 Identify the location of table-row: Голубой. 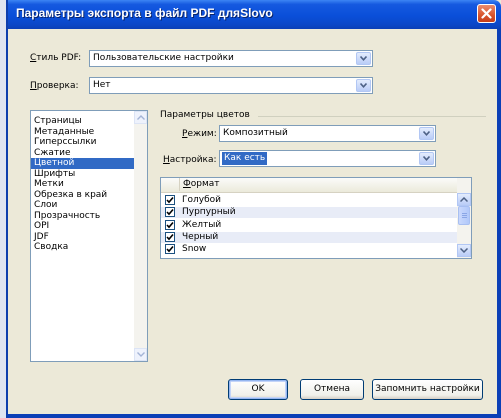
(309, 200).